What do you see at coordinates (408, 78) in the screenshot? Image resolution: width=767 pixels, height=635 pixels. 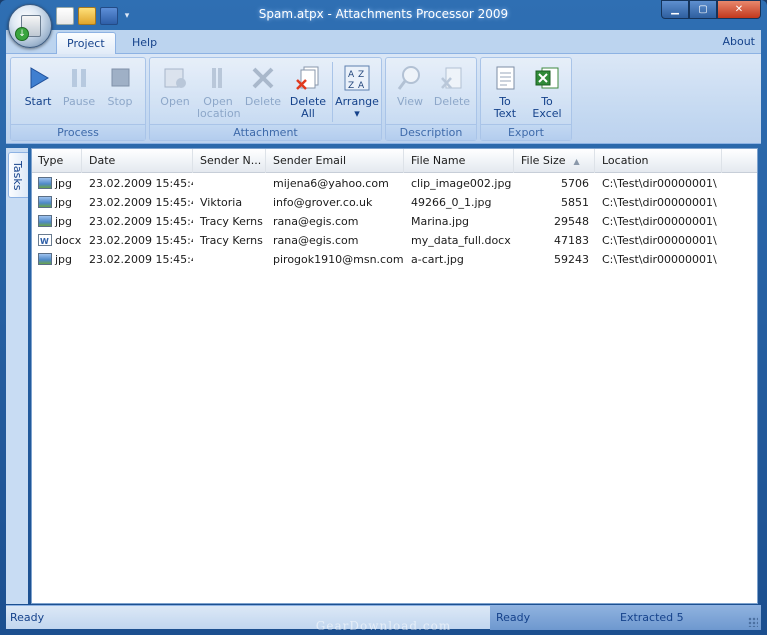 I see `magnifier-icon` at bounding box center [408, 78].